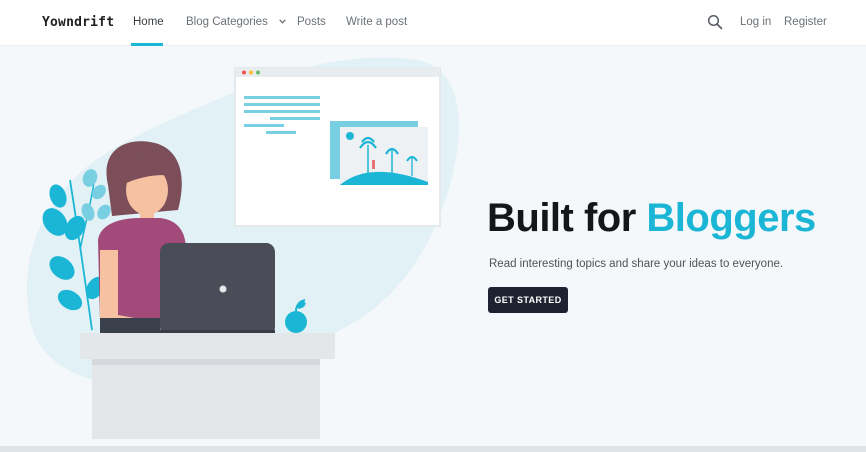 Image resolution: width=866 pixels, height=452 pixels. What do you see at coordinates (433, 449) in the screenshot?
I see `page-bottom-strip` at bounding box center [433, 449].